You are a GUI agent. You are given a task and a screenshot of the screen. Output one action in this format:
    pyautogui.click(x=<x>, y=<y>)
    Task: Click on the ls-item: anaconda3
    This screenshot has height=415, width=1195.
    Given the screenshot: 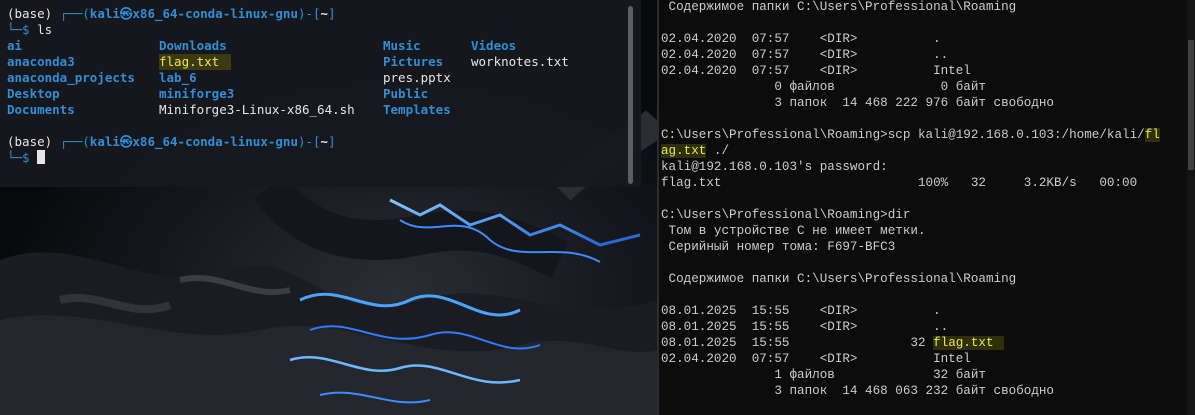 What is the action you would take?
    pyautogui.click(x=41, y=61)
    